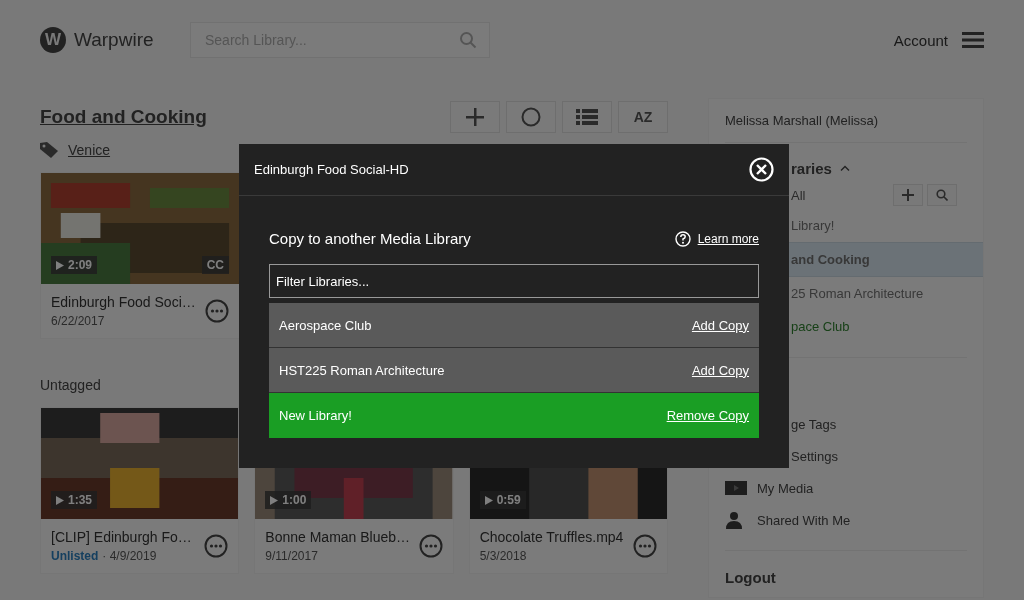  I want to click on duration-badge: 2:09, so click(74, 265).